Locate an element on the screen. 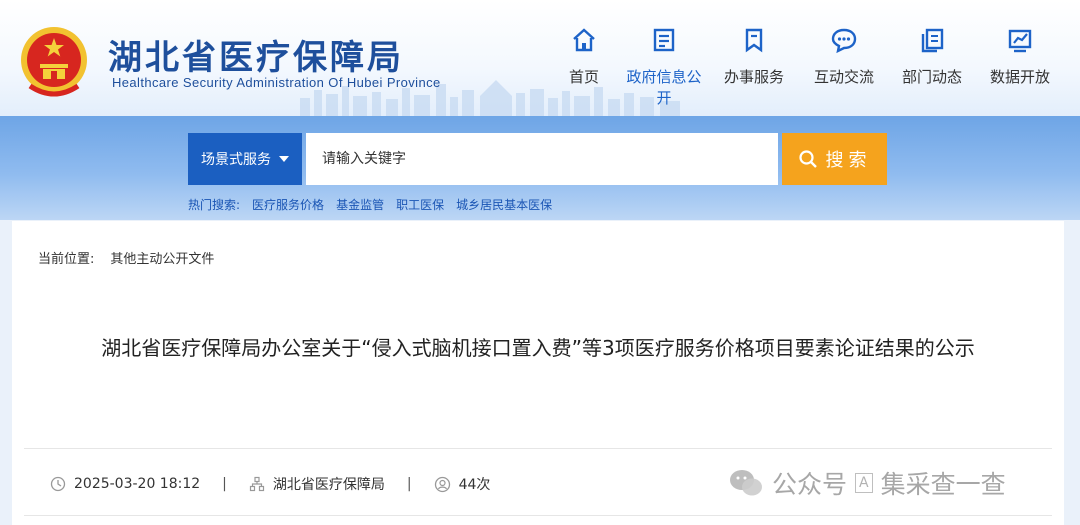  search-input is located at coordinates (542, 159).